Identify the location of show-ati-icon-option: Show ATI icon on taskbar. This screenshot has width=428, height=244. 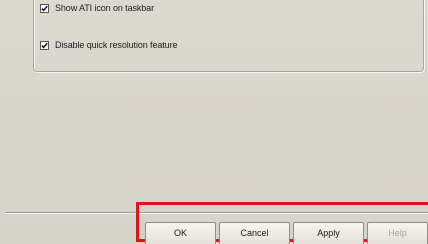
(97, 8).